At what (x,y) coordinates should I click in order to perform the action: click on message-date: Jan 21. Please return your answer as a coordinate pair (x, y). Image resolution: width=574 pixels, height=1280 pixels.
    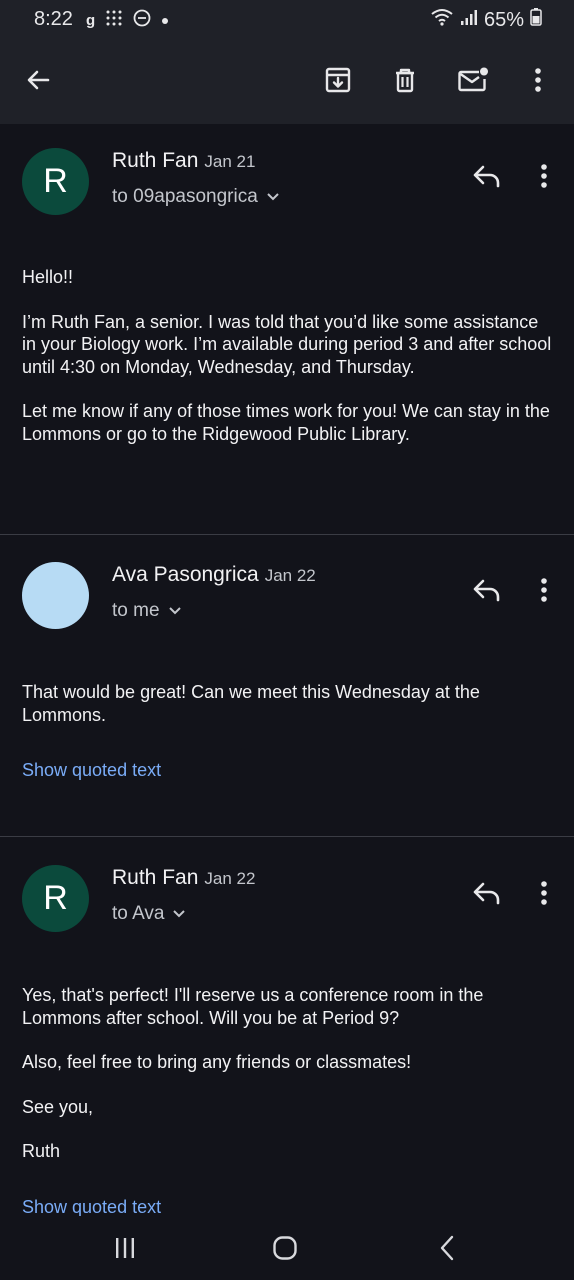
    Looking at the image, I should click on (230, 161).